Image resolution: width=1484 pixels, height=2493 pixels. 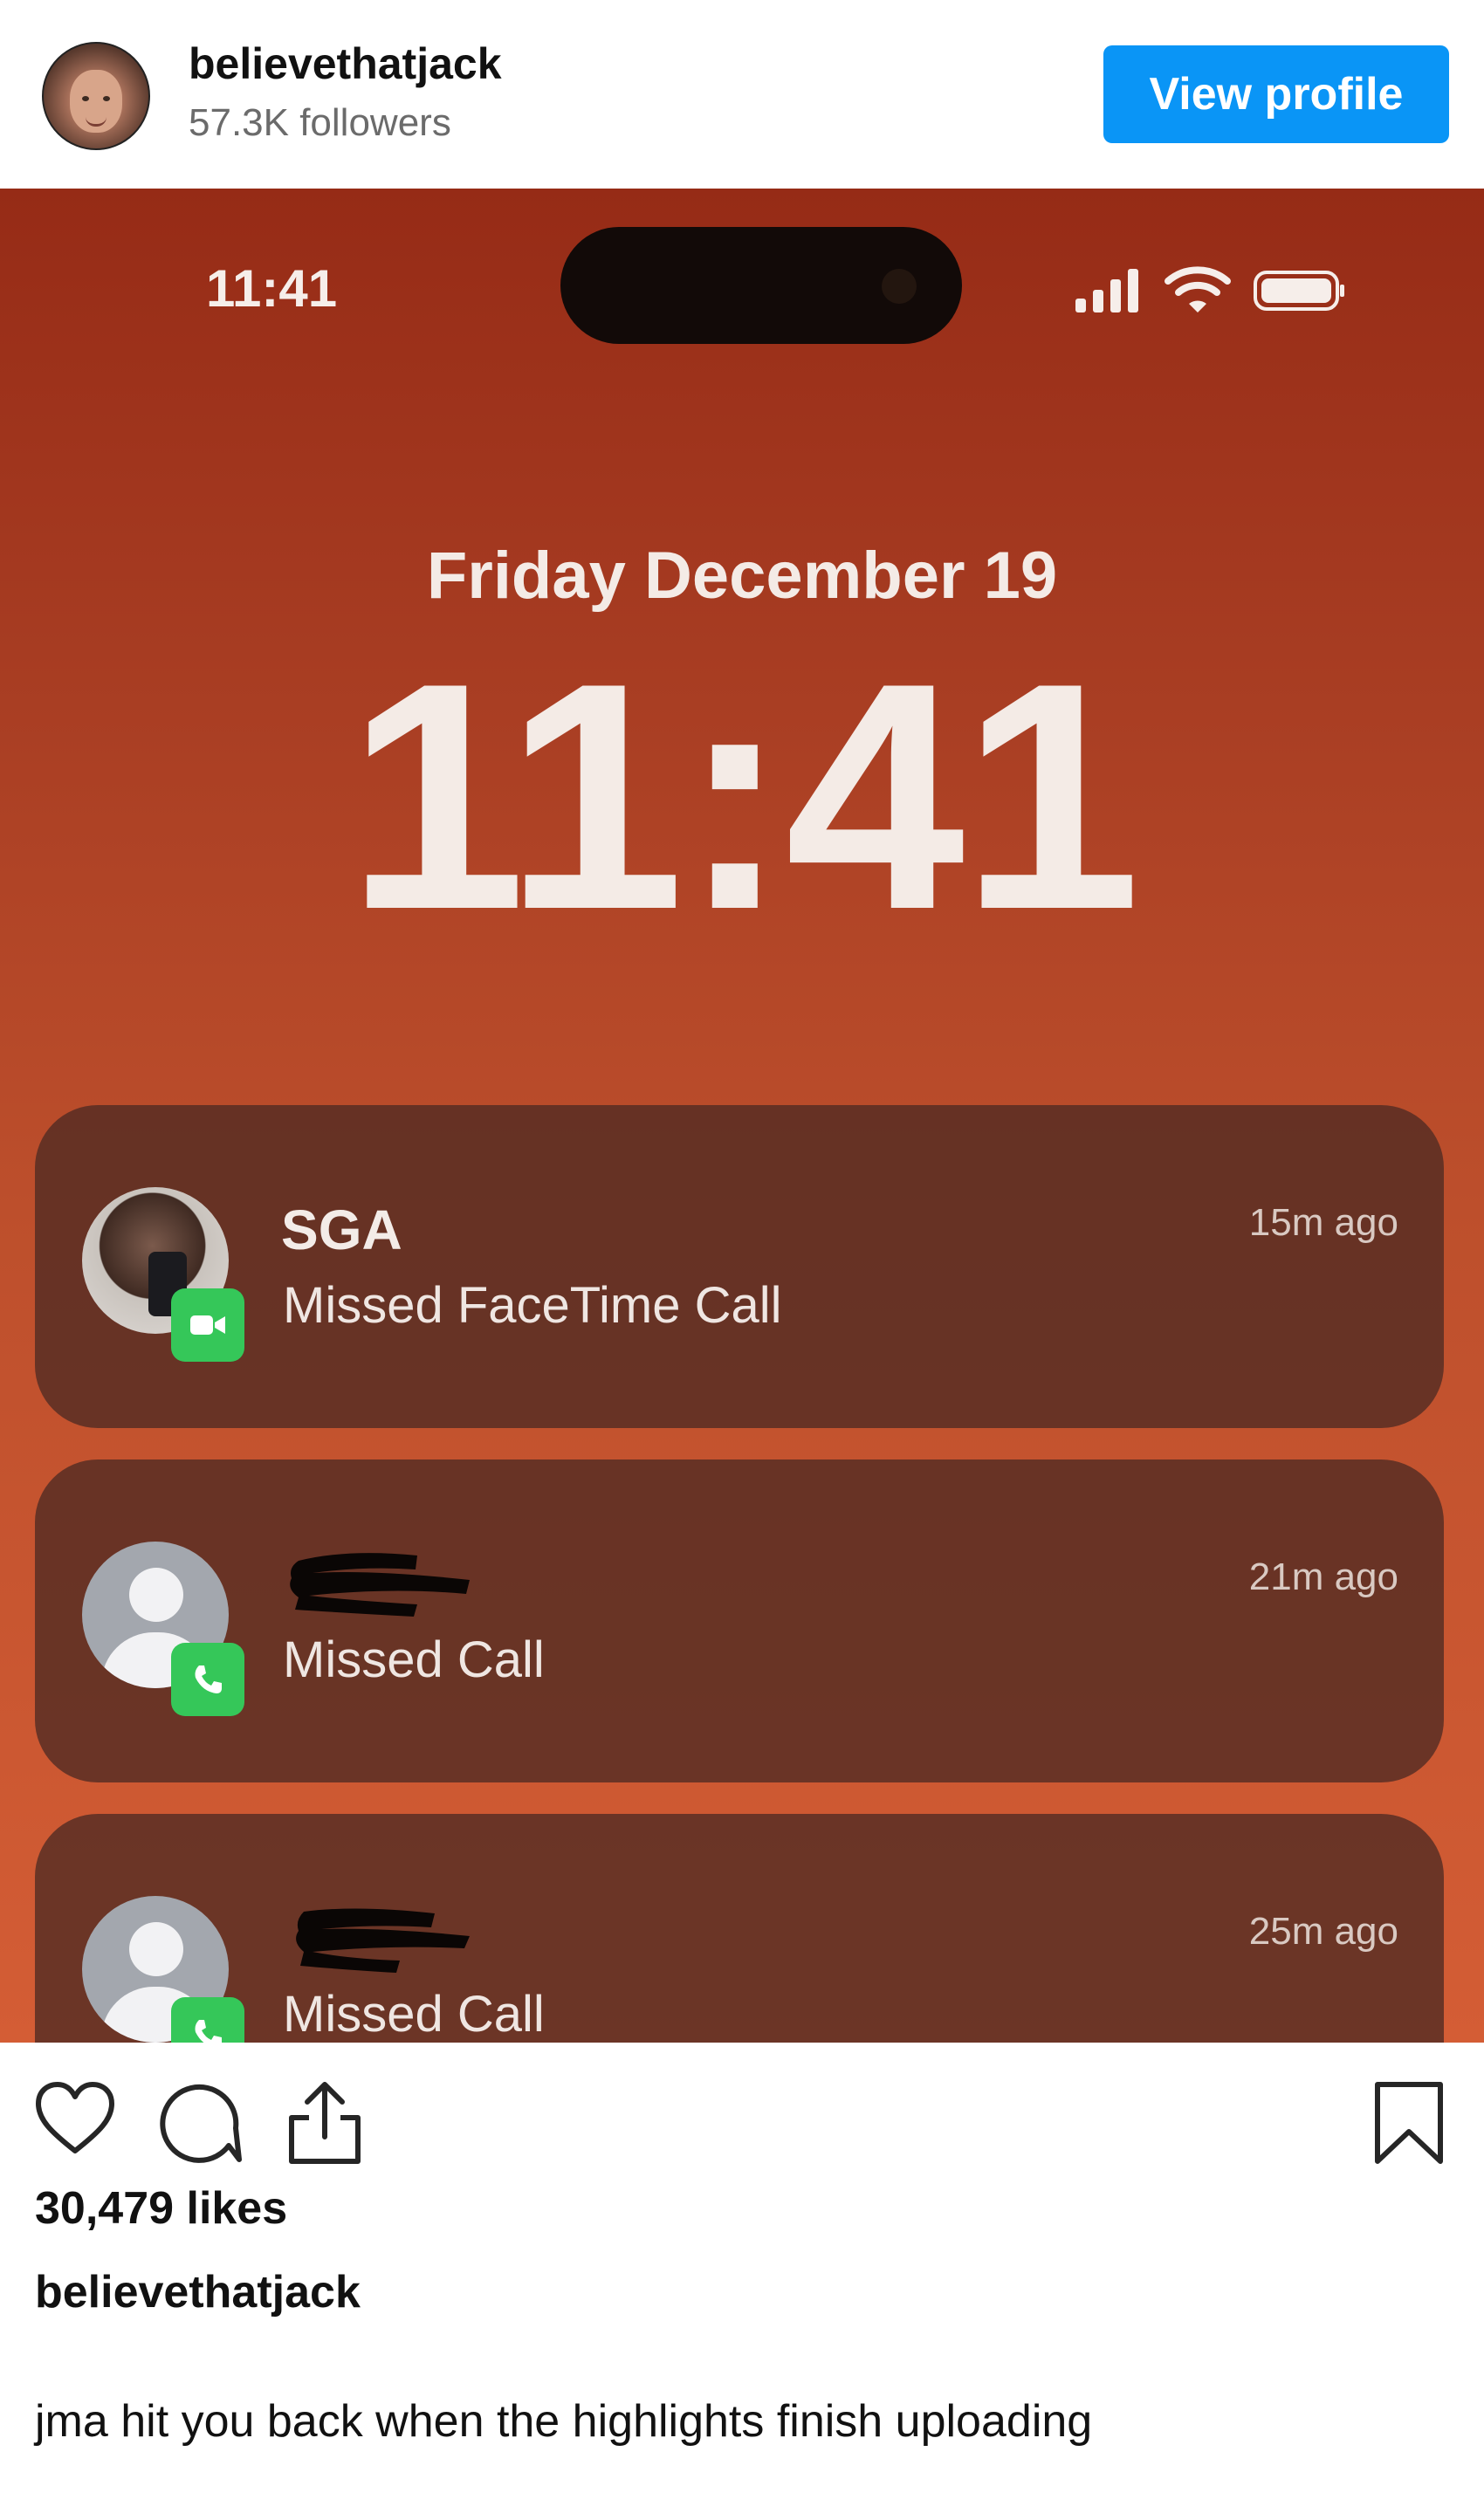 What do you see at coordinates (1323, 1222) in the screenshot?
I see `notification-time: 15m ago` at bounding box center [1323, 1222].